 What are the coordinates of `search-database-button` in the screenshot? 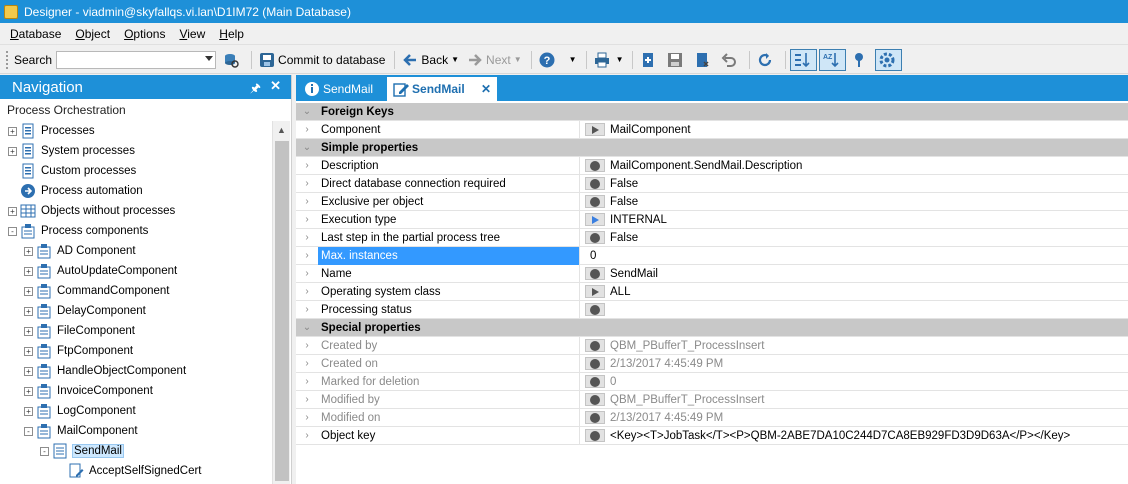 It's located at (232, 60).